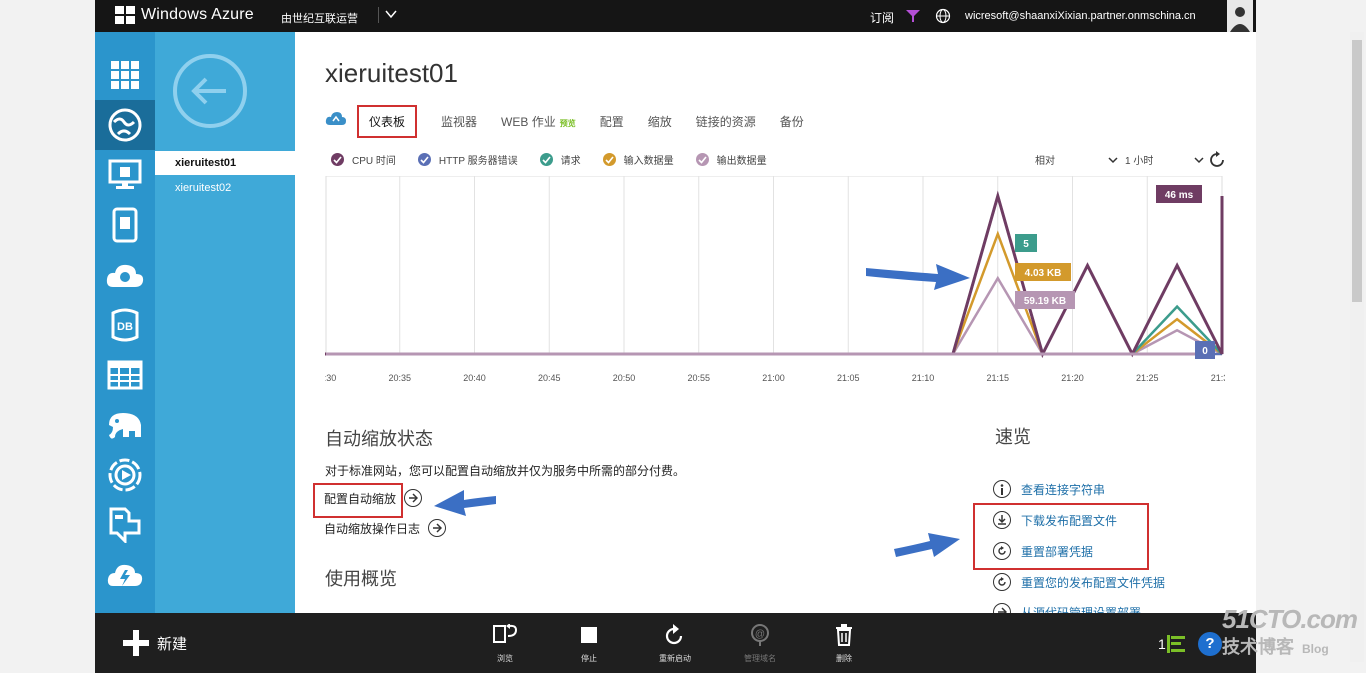  I want to click on nav-item-service-bus, so click(125, 525).